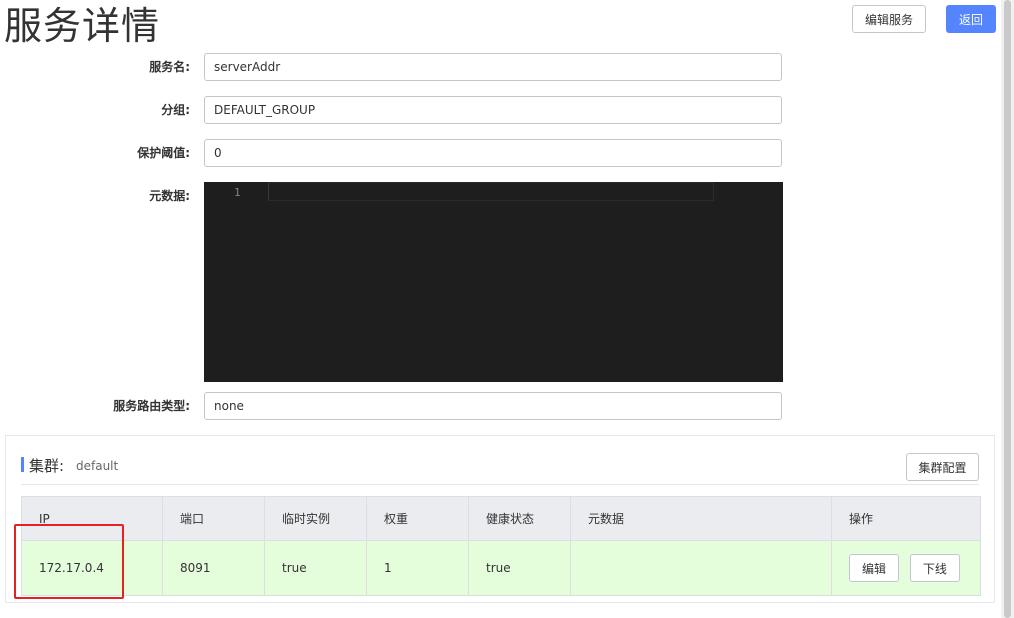 The height and width of the screenshot is (618, 1014). I want to click on service-name-label: 服务名:, so click(169, 67).